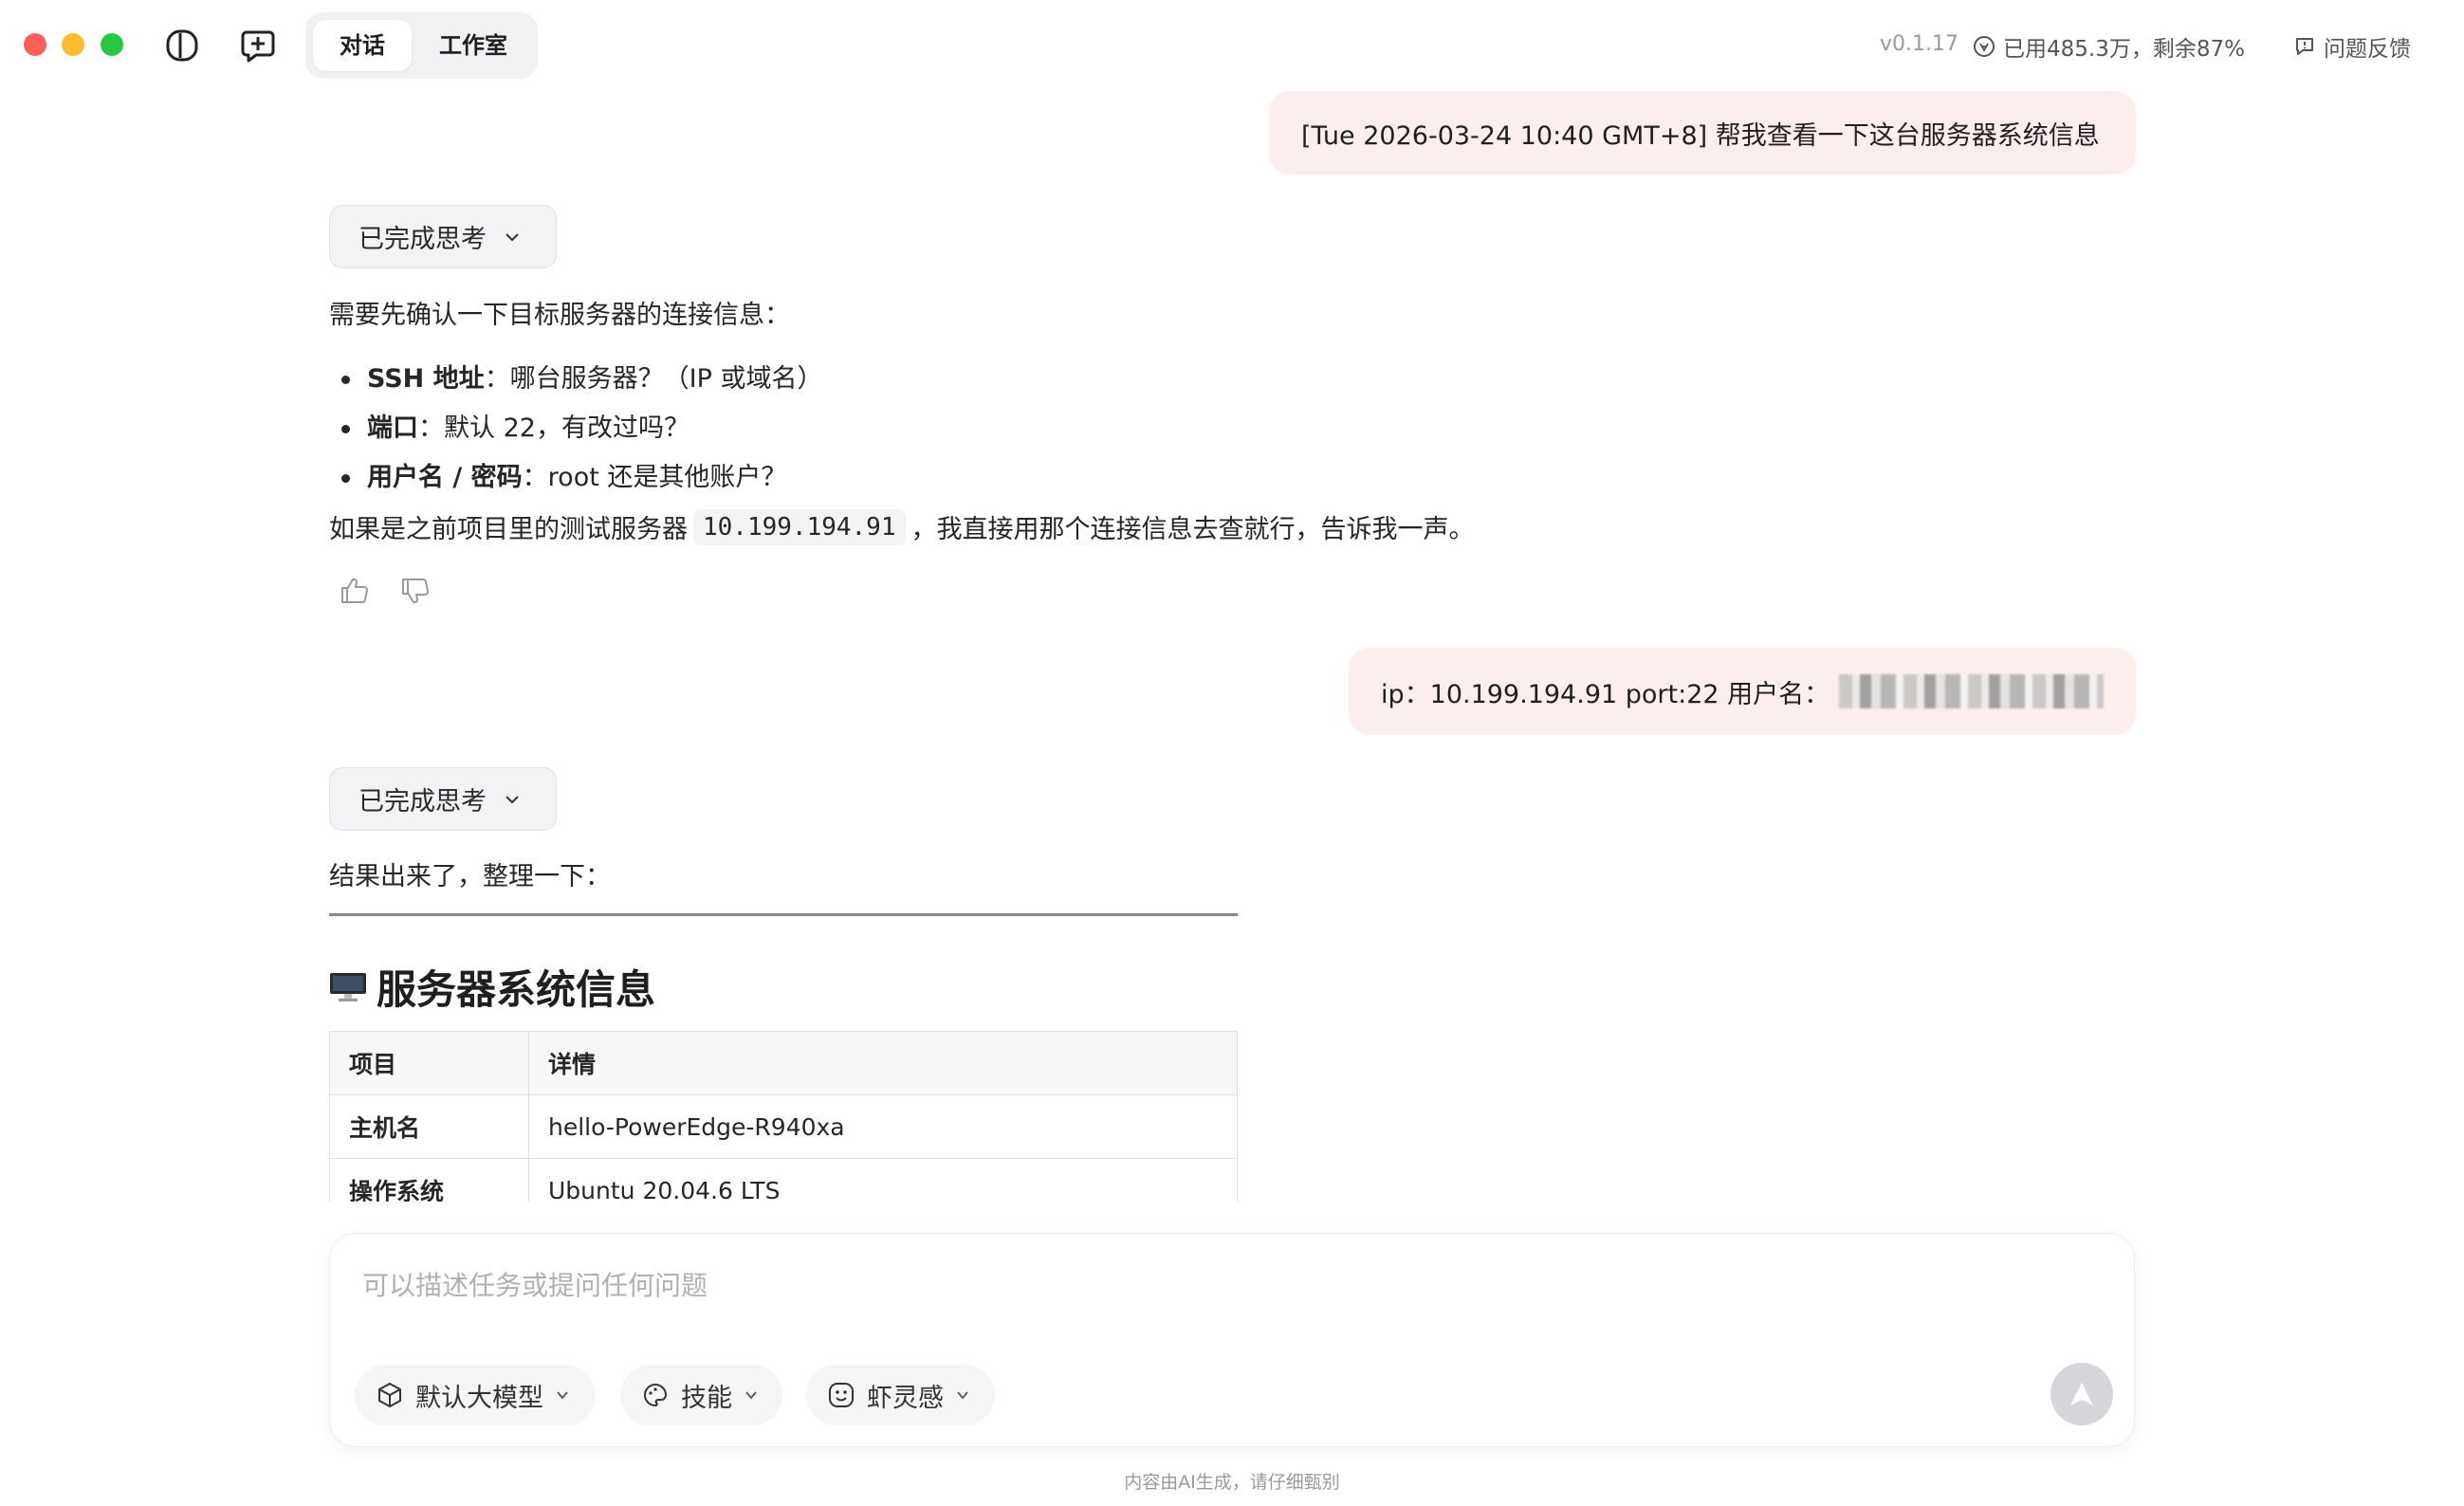  I want to click on usage-icon, so click(1984, 46).